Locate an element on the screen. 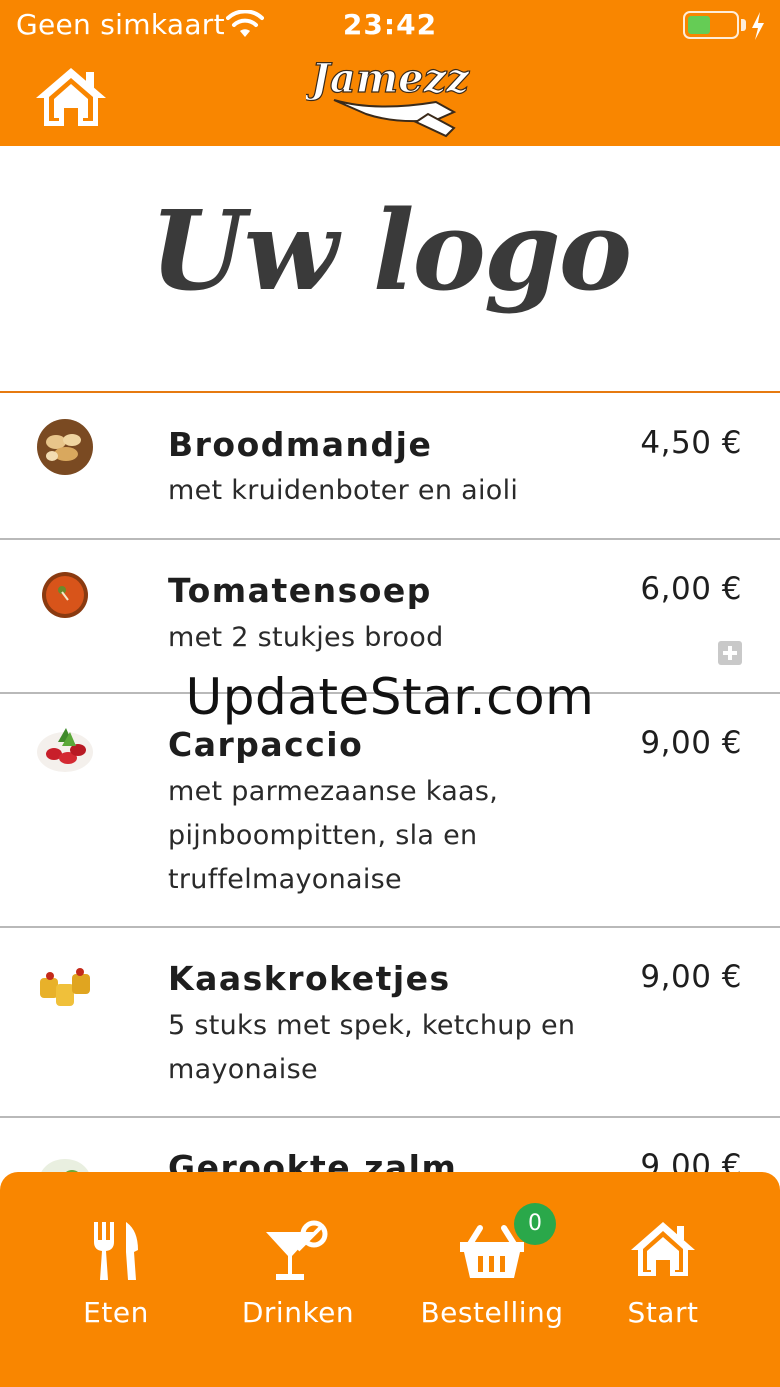 The height and width of the screenshot is (1387, 780). tab-start: Start is located at coordinates (663, 1275).